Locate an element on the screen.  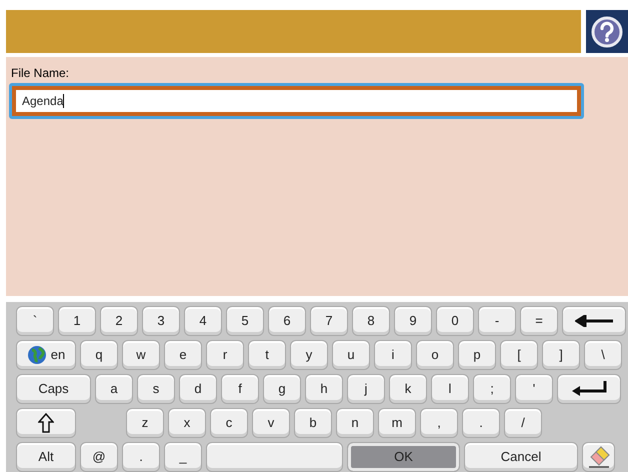
left-arrow-icon is located at coordinates (594, 321).